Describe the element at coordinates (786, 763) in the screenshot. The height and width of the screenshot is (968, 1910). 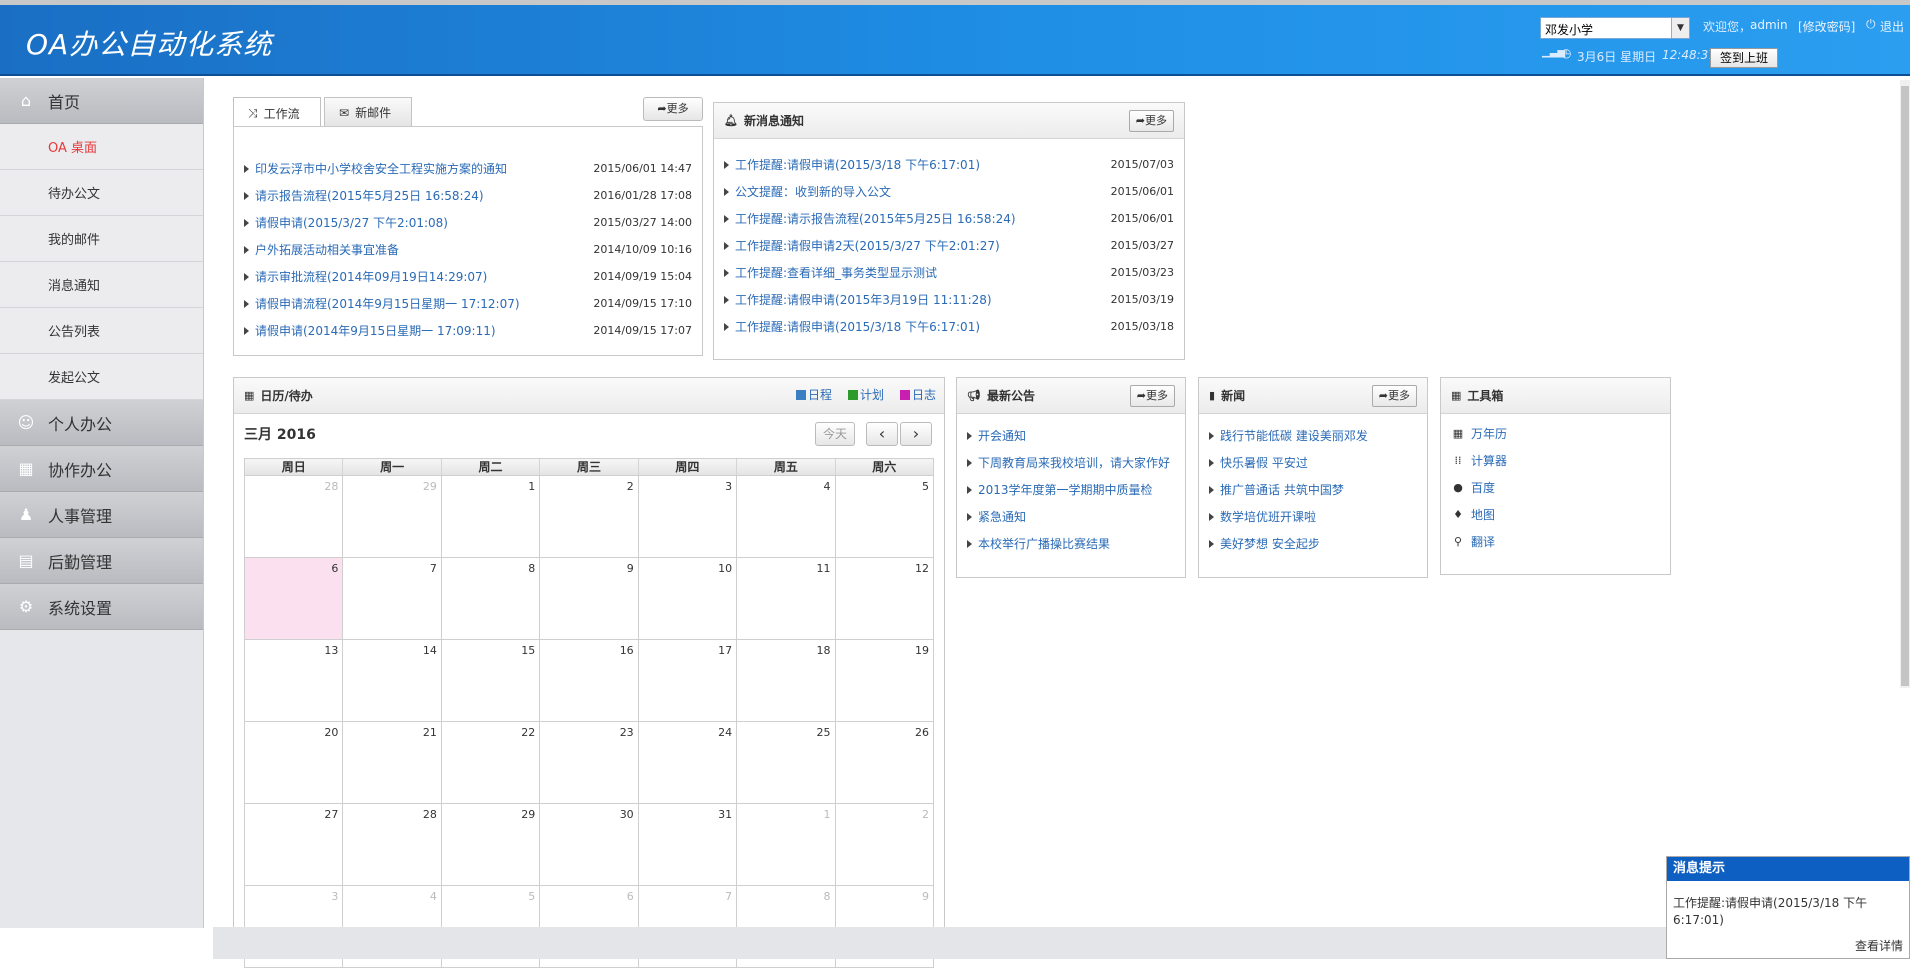
I see `calendar-day-cell: 25` at that location.